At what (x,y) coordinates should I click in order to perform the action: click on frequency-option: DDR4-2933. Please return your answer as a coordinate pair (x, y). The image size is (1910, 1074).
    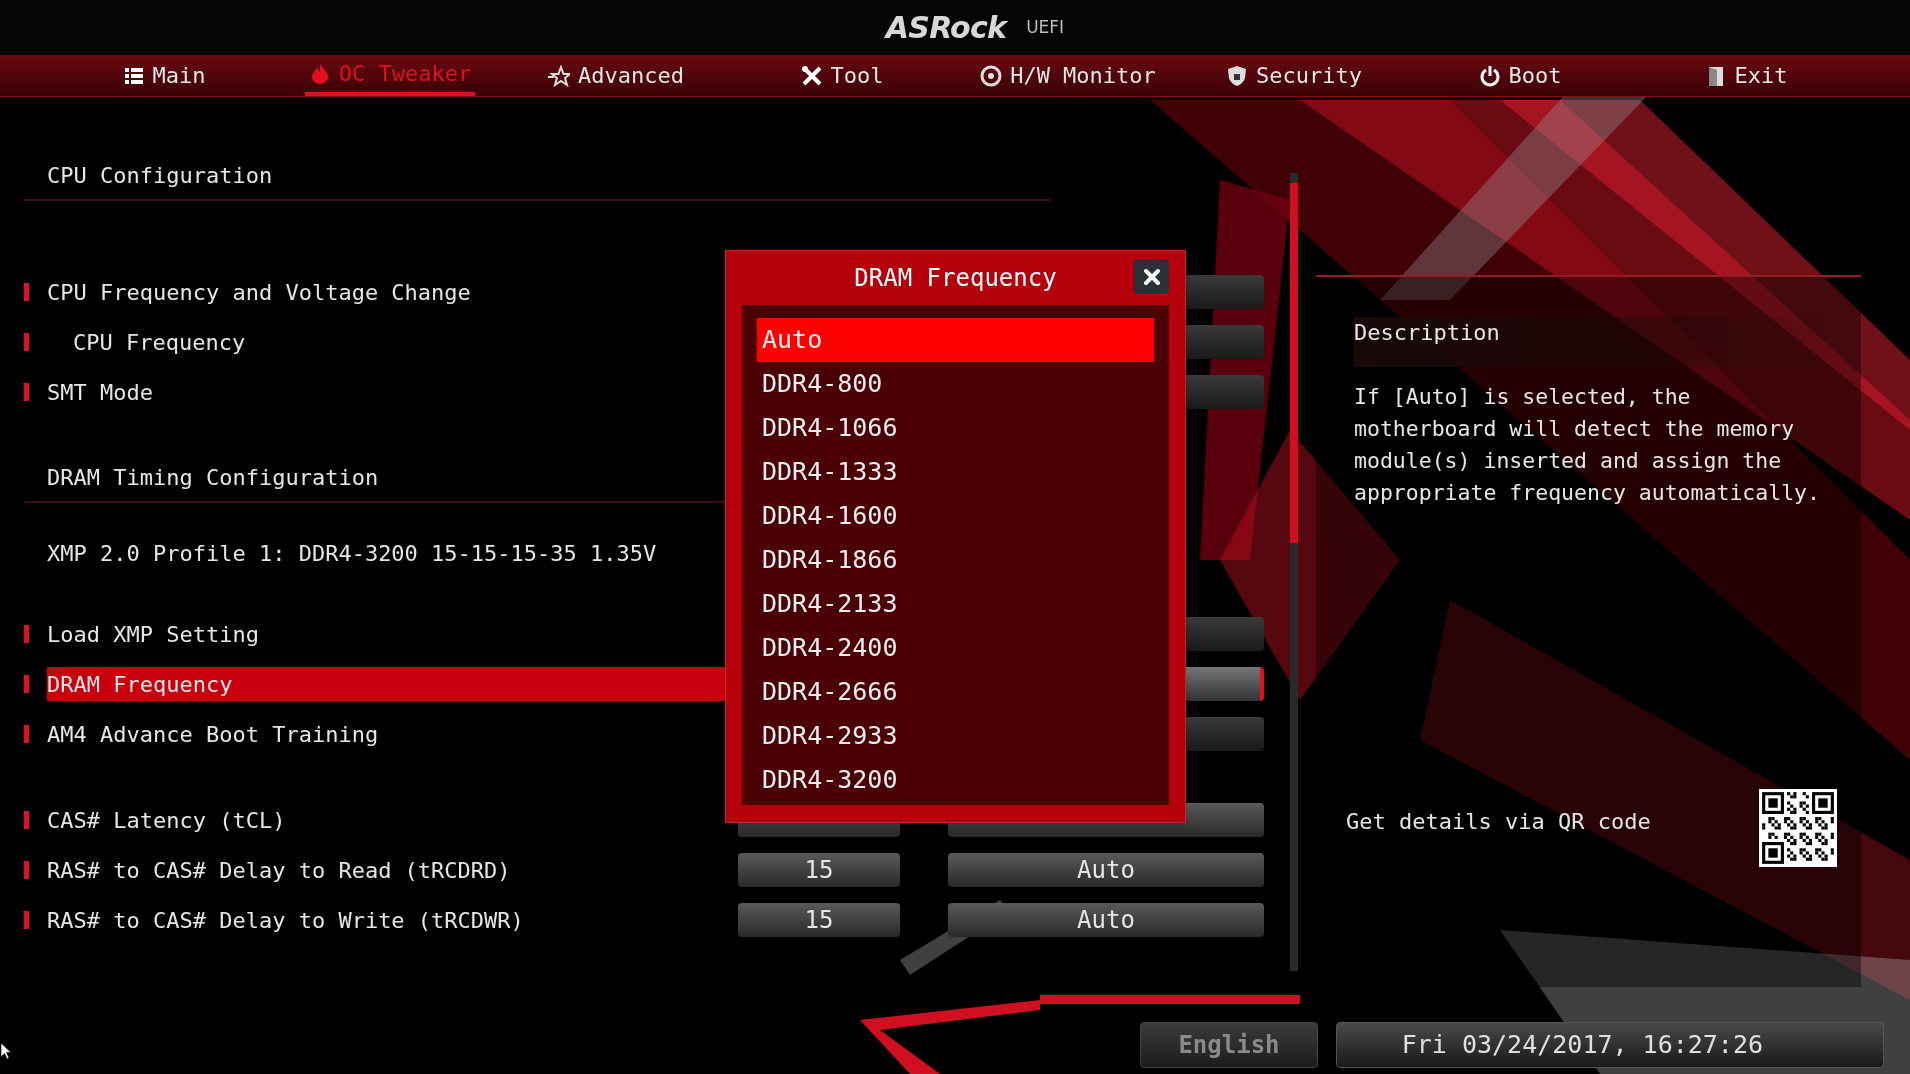
    Looking at the image, I should click on (955, 736).